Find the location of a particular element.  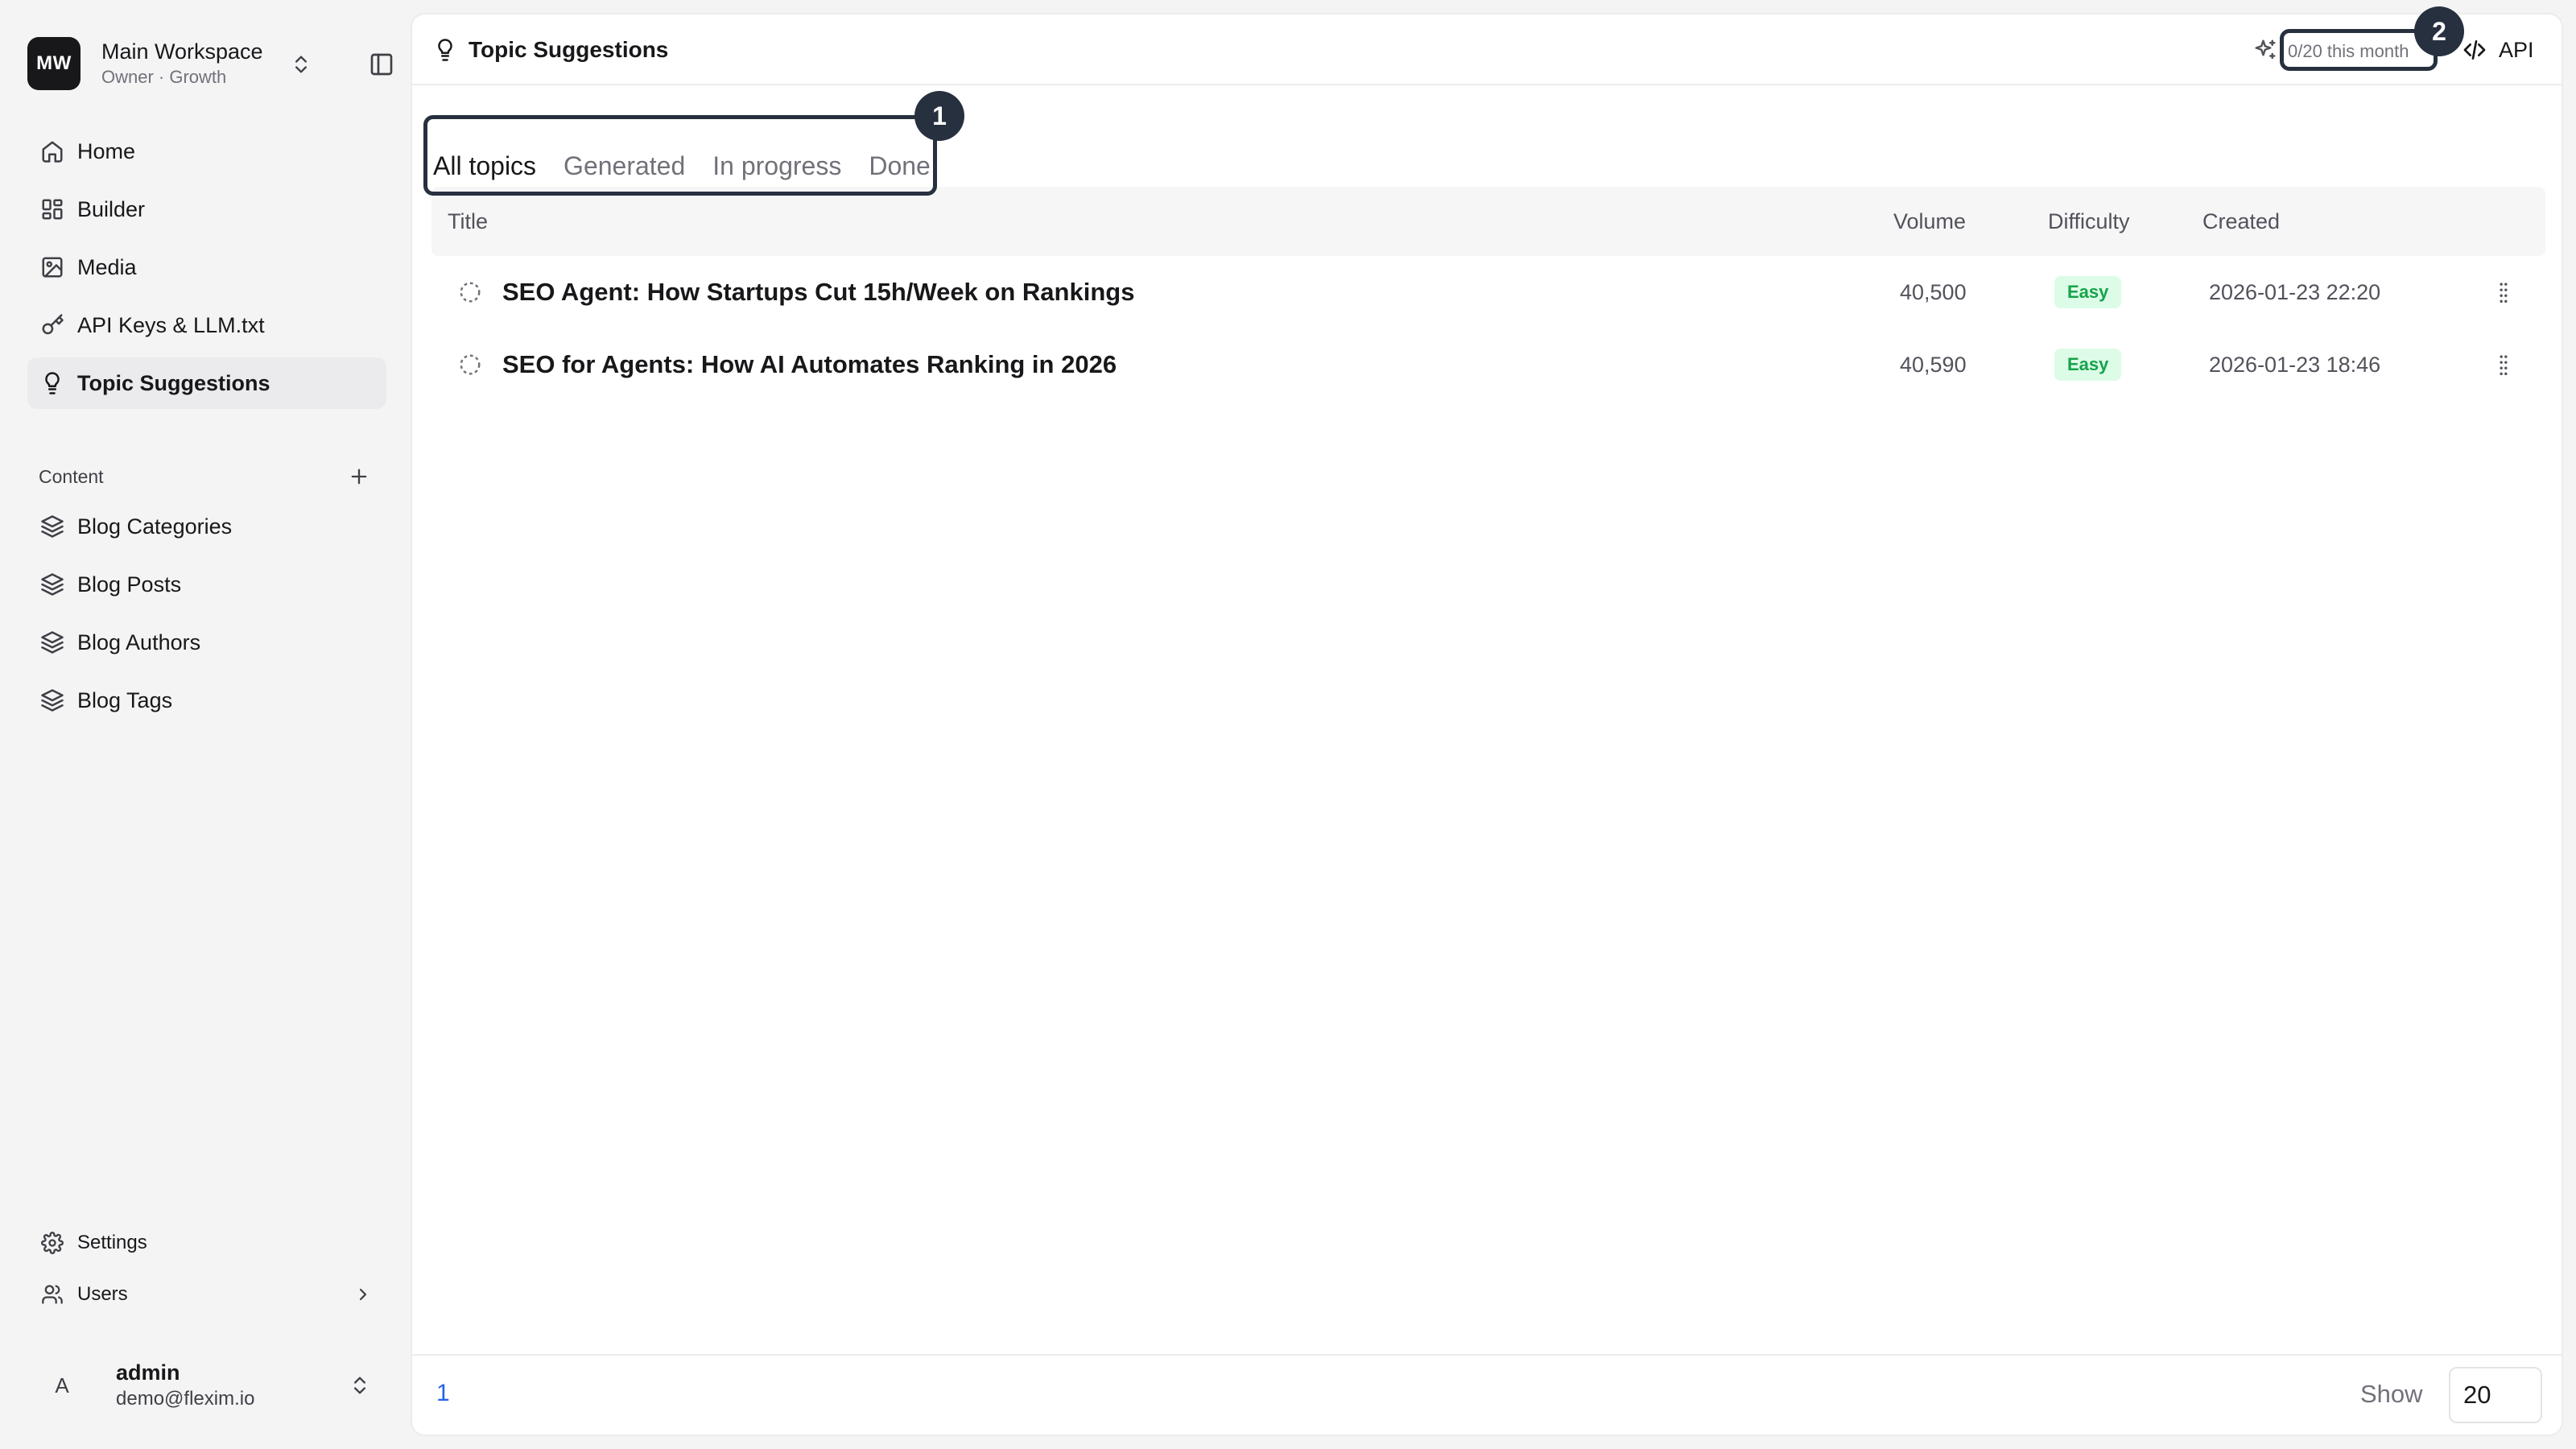

content-group-title: Content is located at coordinates (71, 476).